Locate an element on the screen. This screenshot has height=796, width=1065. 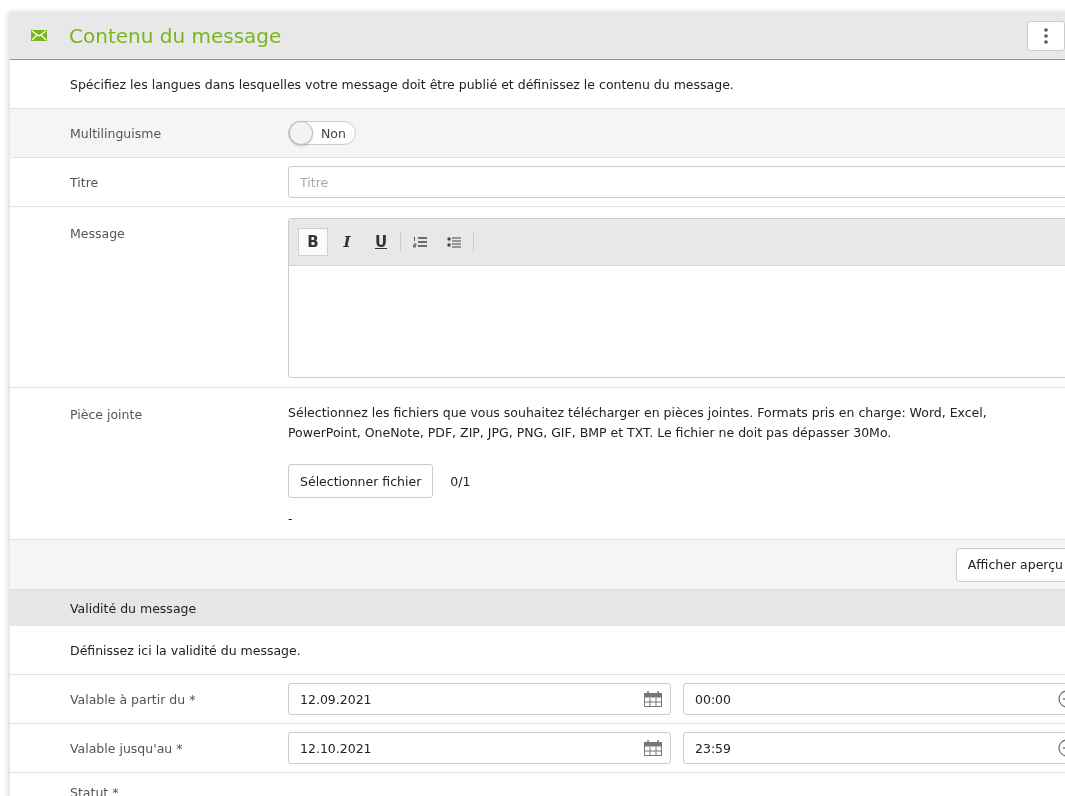
more-icon is located at coordinates (1046, 35).